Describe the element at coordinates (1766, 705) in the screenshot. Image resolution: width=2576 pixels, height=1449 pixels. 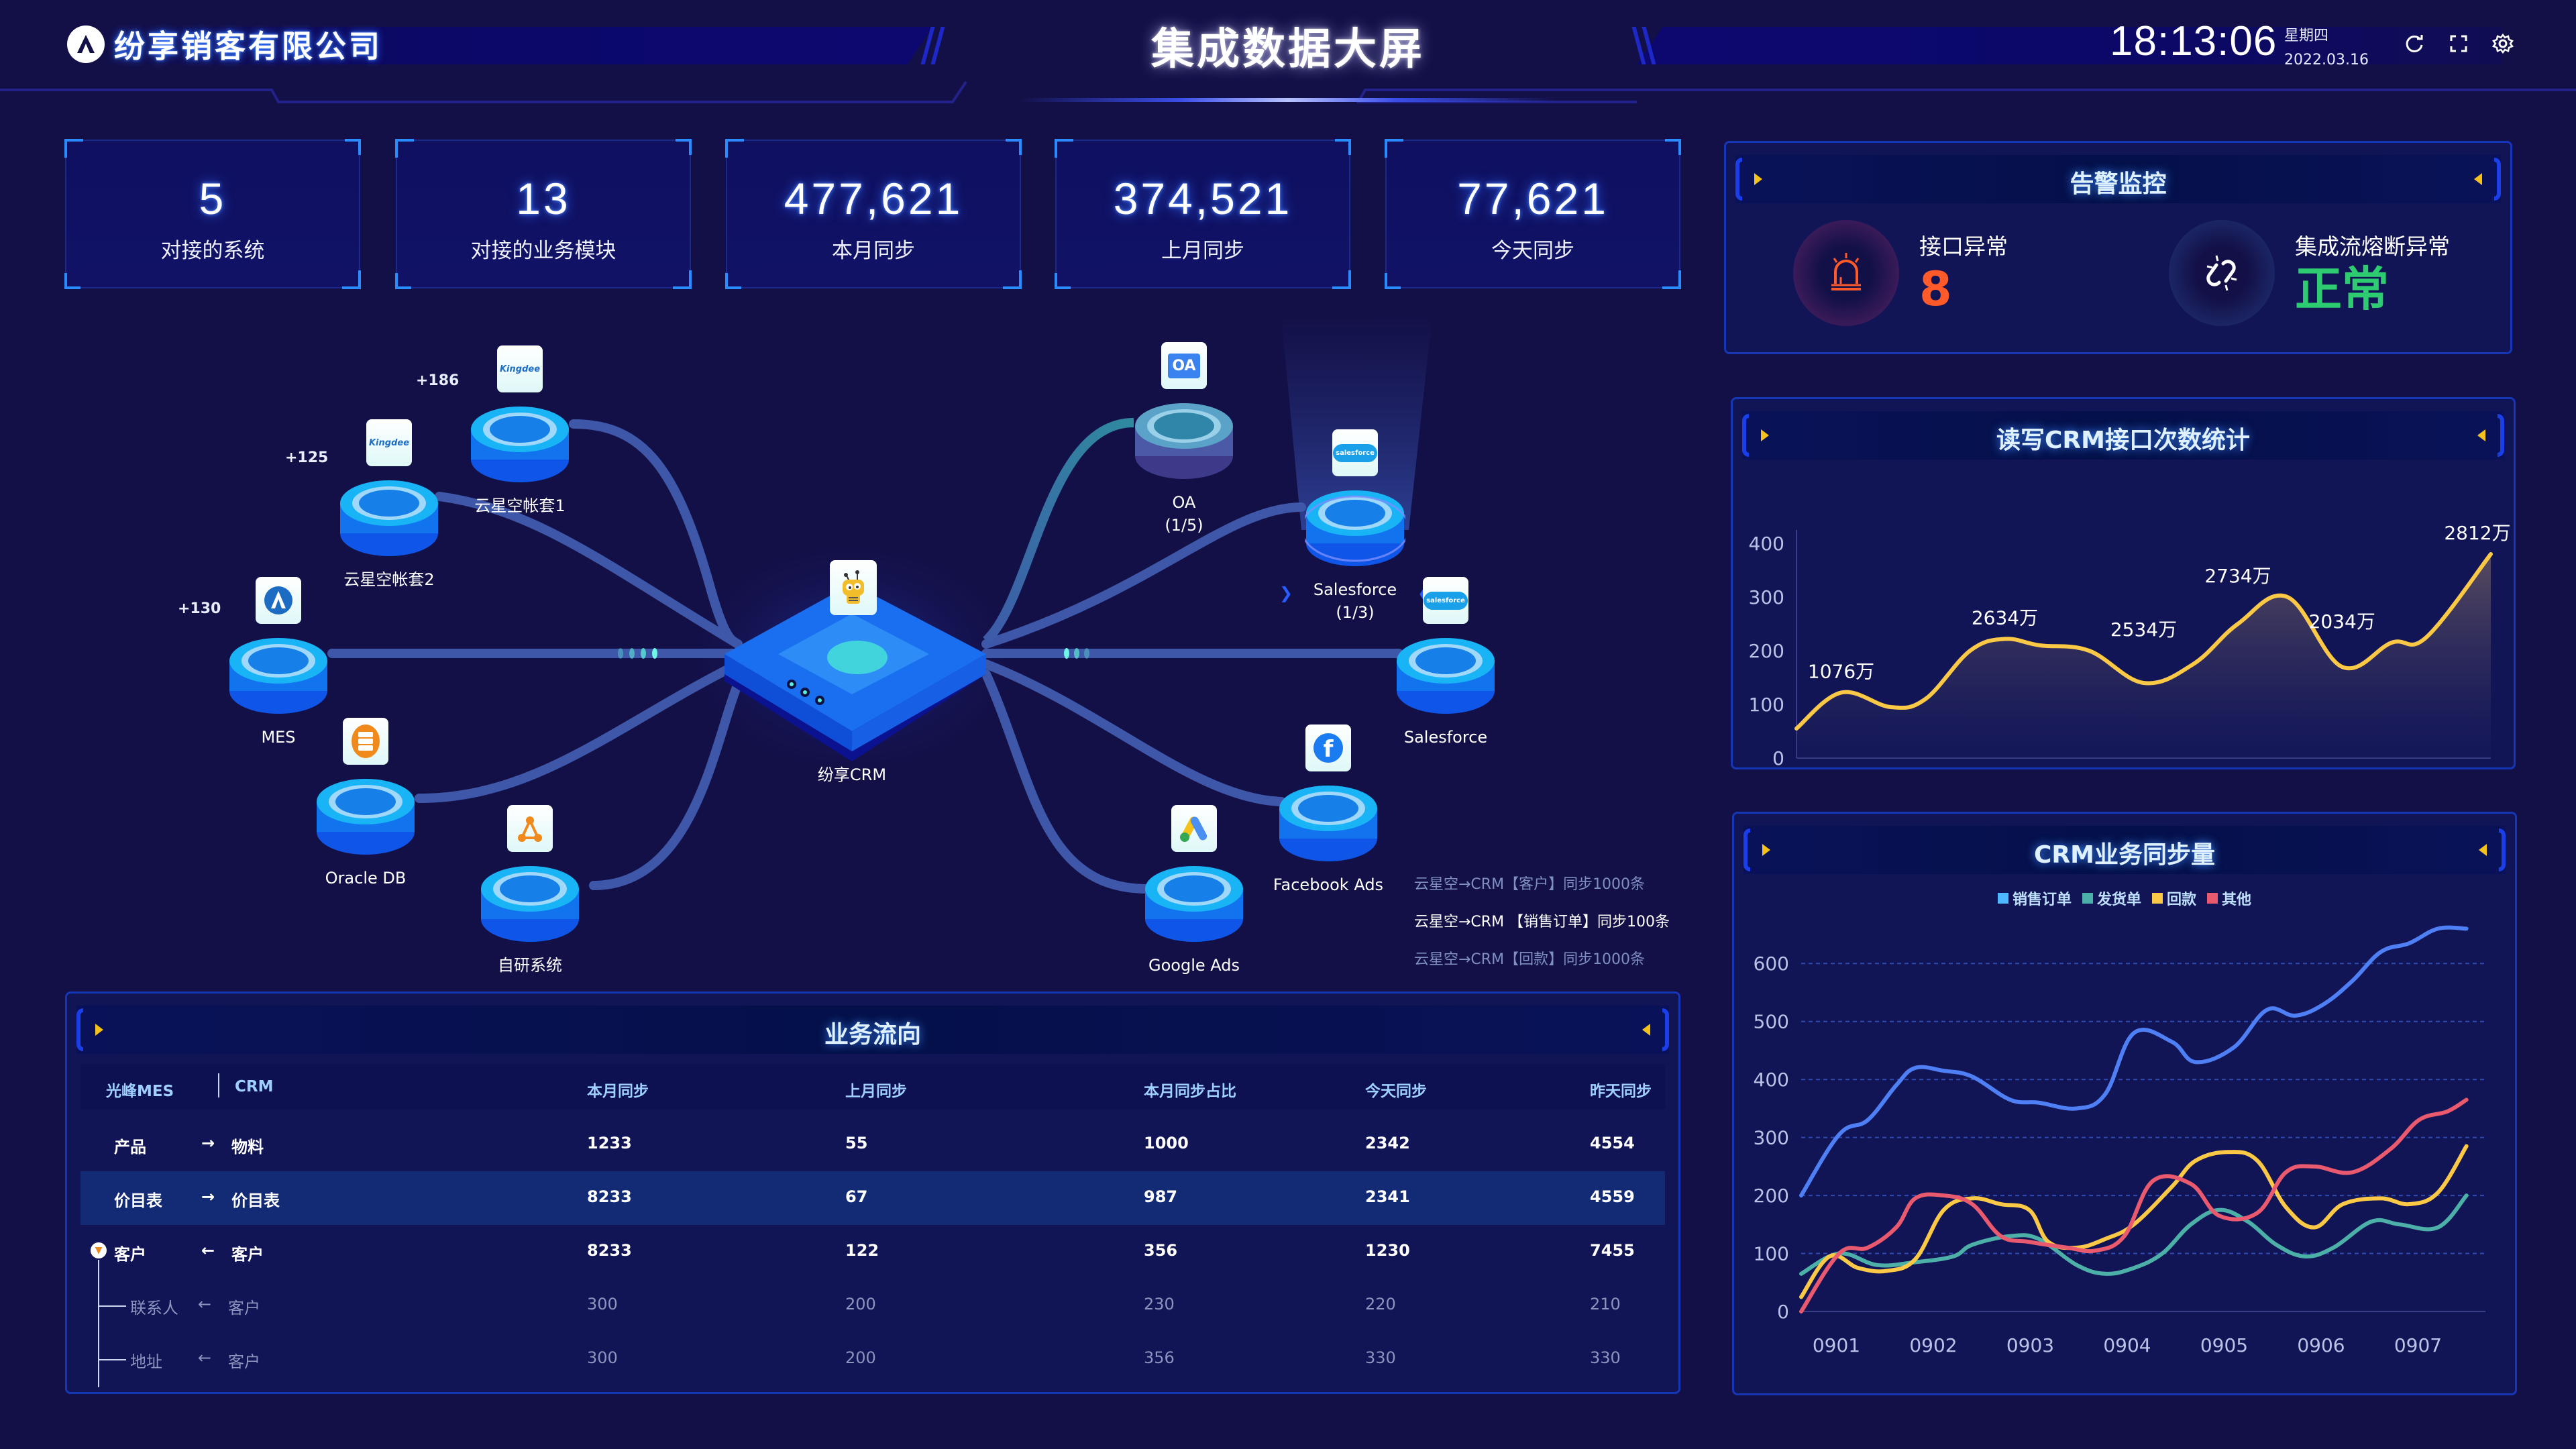
I see `y-tick-label: 100` at that location.